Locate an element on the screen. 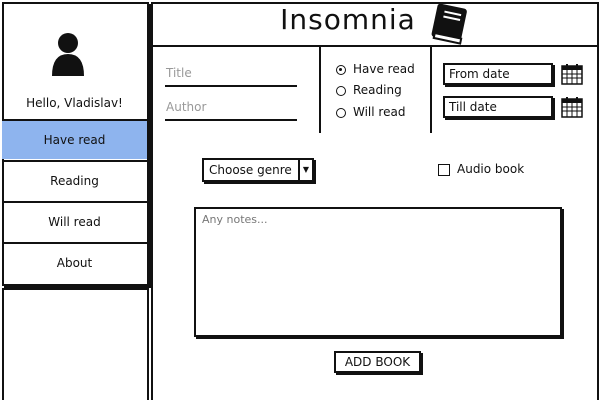 Image resolution: width=600 pixels, height=400 pixels. sidebar-item-label: About is located at coordinates (74, 263).